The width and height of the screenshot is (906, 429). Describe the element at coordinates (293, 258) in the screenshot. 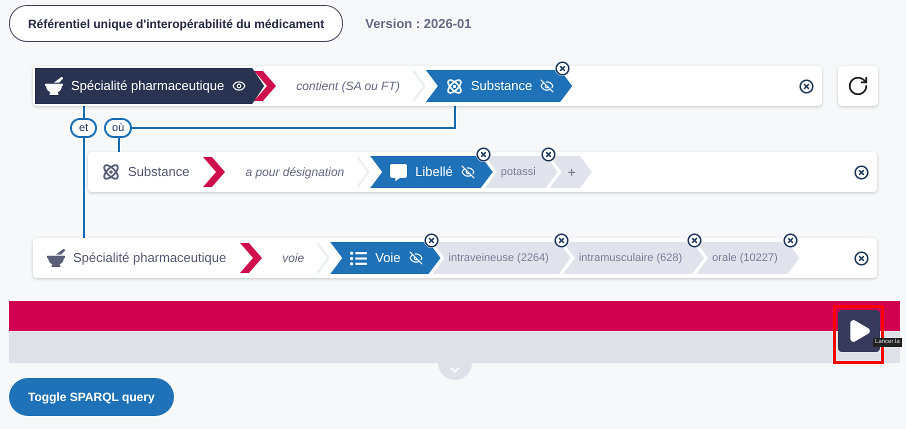

I see `predicate-label: voie` at that location.